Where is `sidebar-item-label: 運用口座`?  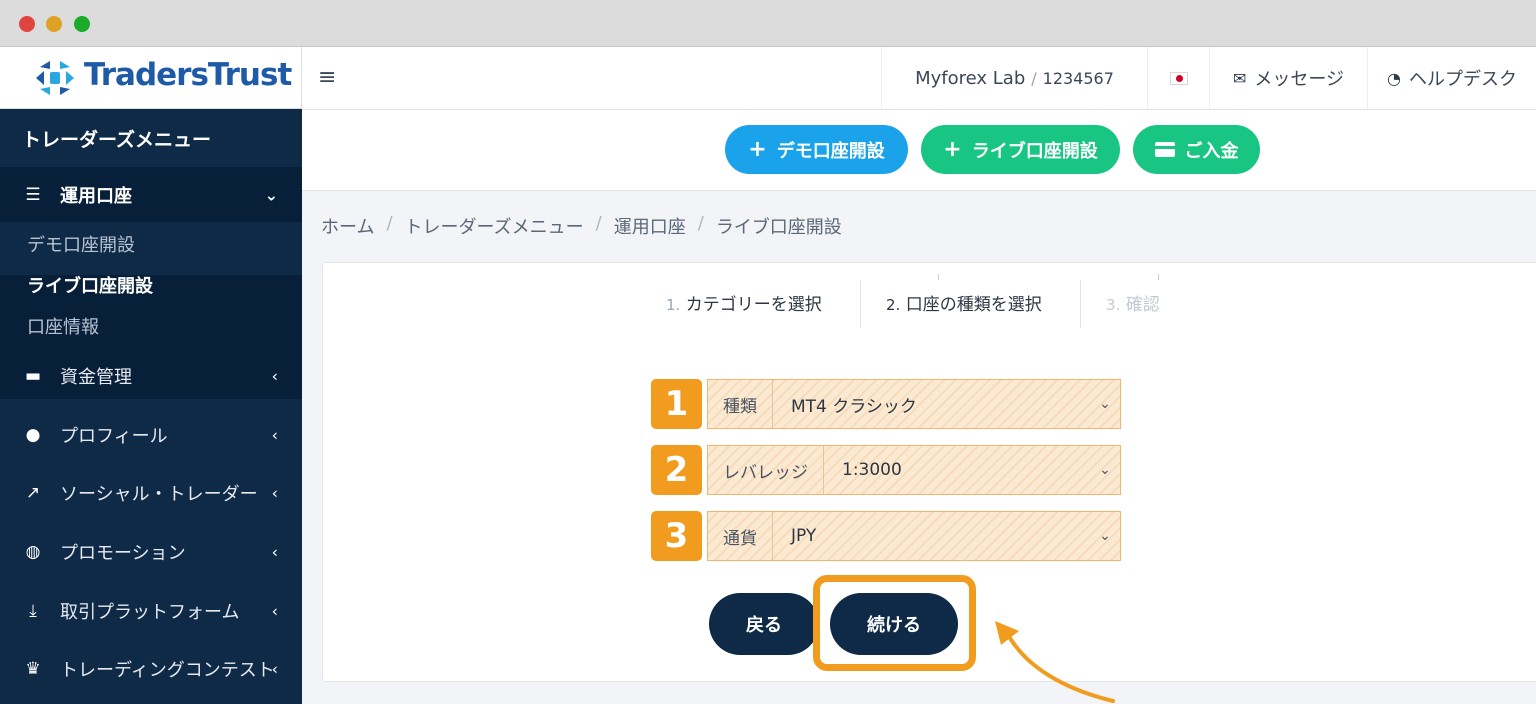
sidebar-item-label: 運用口座 is located at coordinates (96, 196).